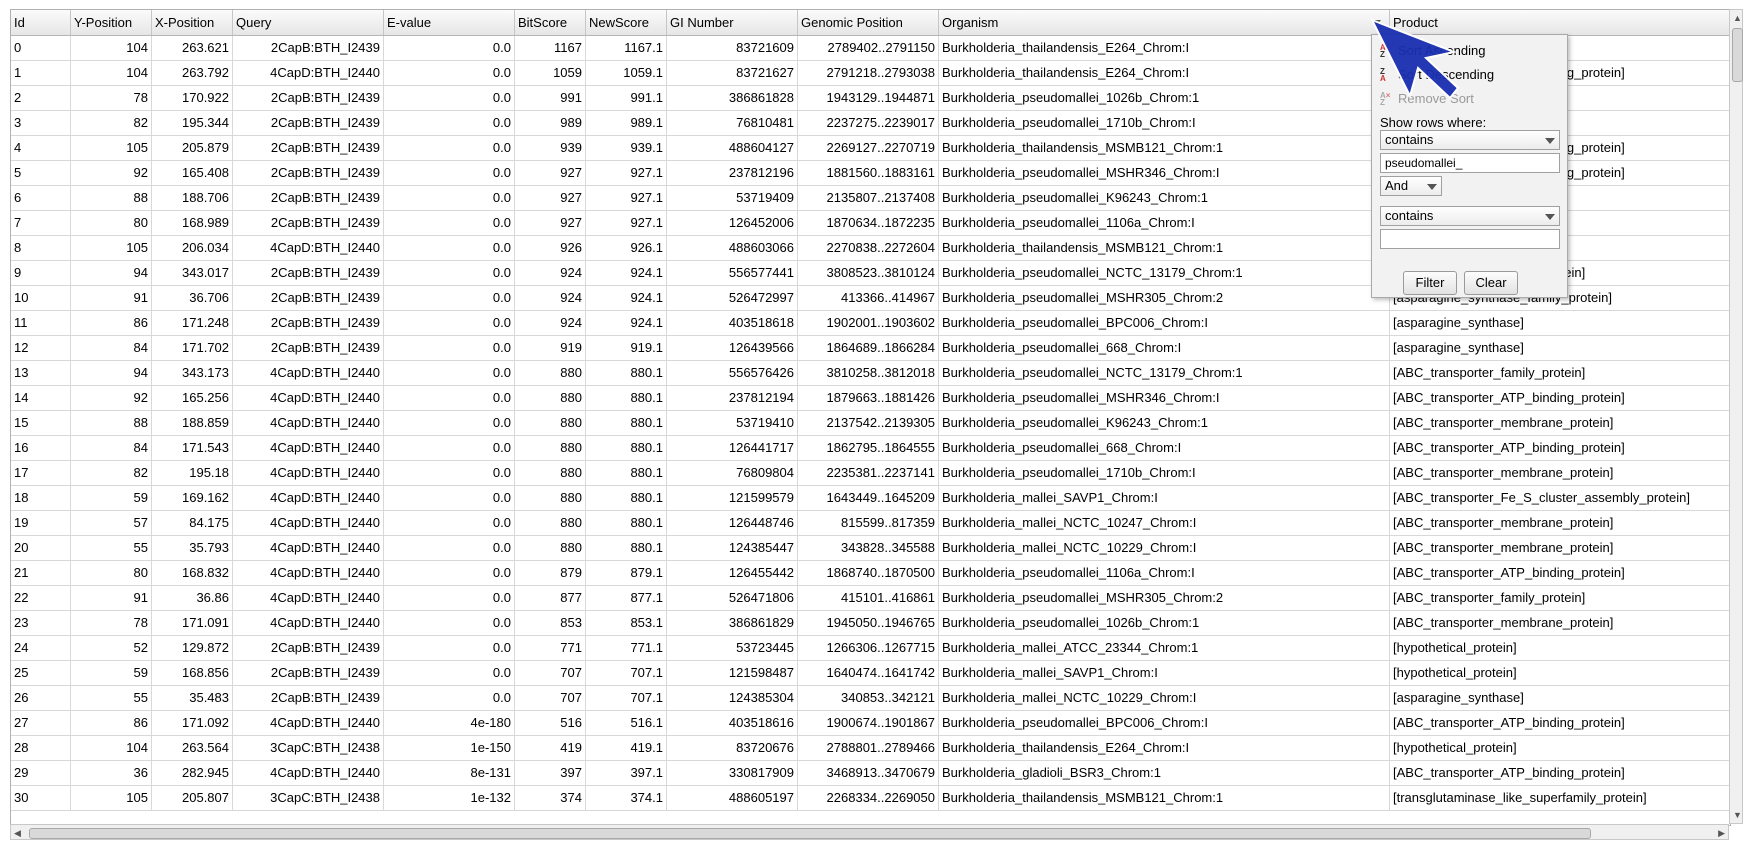  I want to click on cell-gi: 488605197, so click(732, 798).